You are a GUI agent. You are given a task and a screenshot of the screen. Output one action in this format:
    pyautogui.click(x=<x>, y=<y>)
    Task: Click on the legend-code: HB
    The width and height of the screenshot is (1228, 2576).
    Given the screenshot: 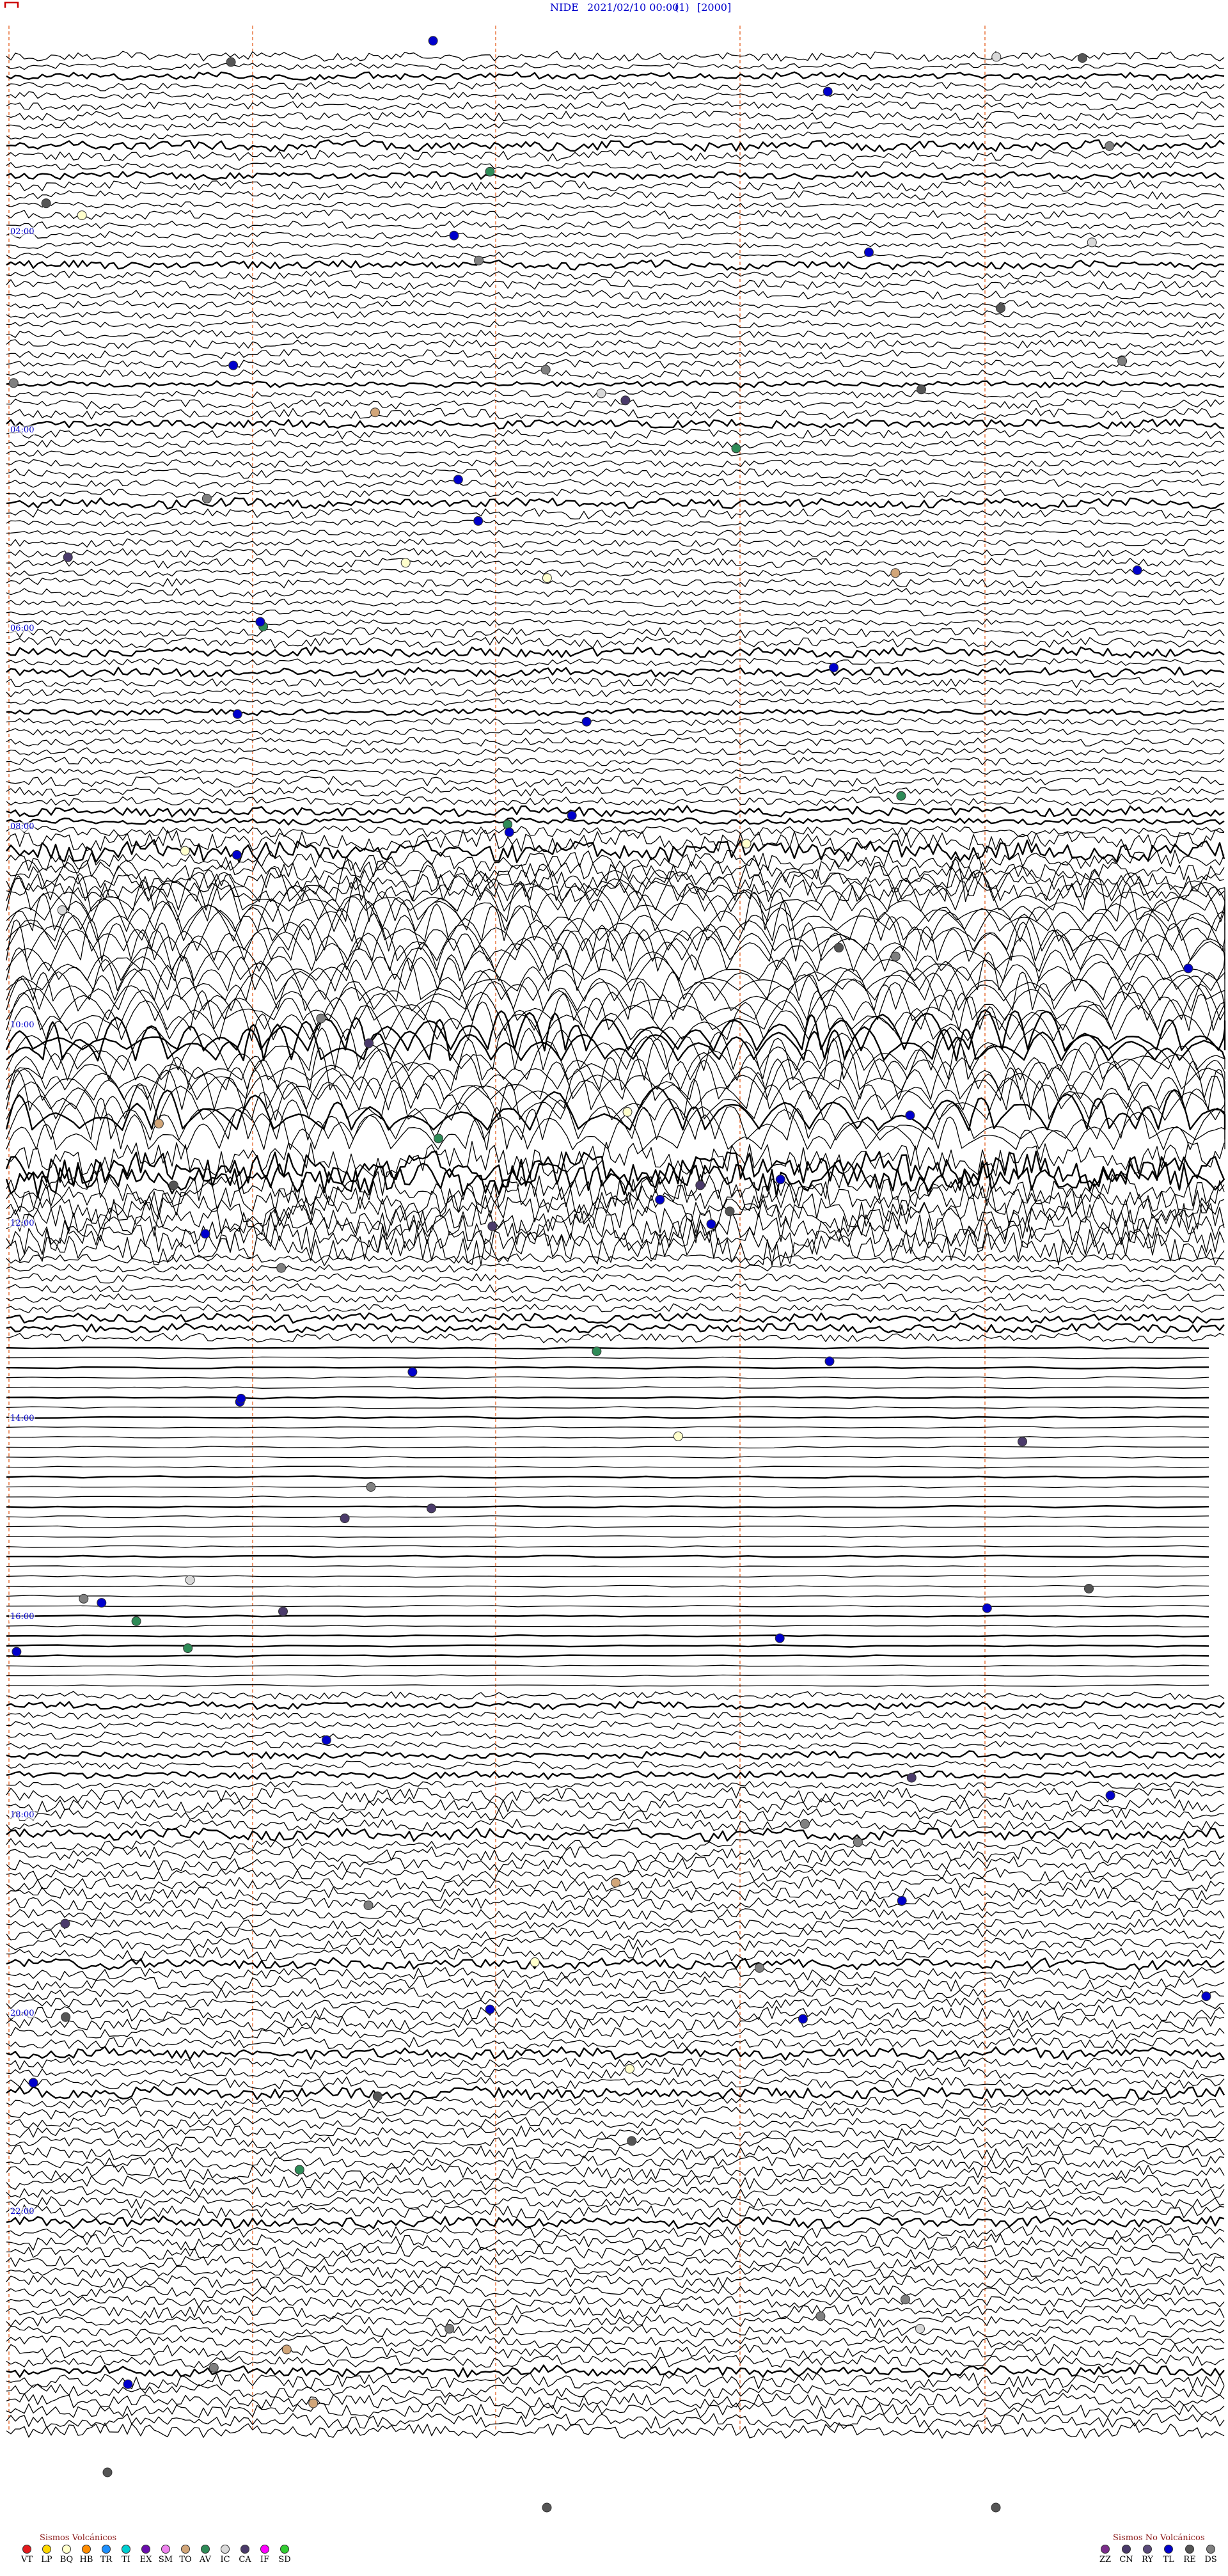 What is the action you would take?
    pyautogui.click(x=86, y=2559)
    